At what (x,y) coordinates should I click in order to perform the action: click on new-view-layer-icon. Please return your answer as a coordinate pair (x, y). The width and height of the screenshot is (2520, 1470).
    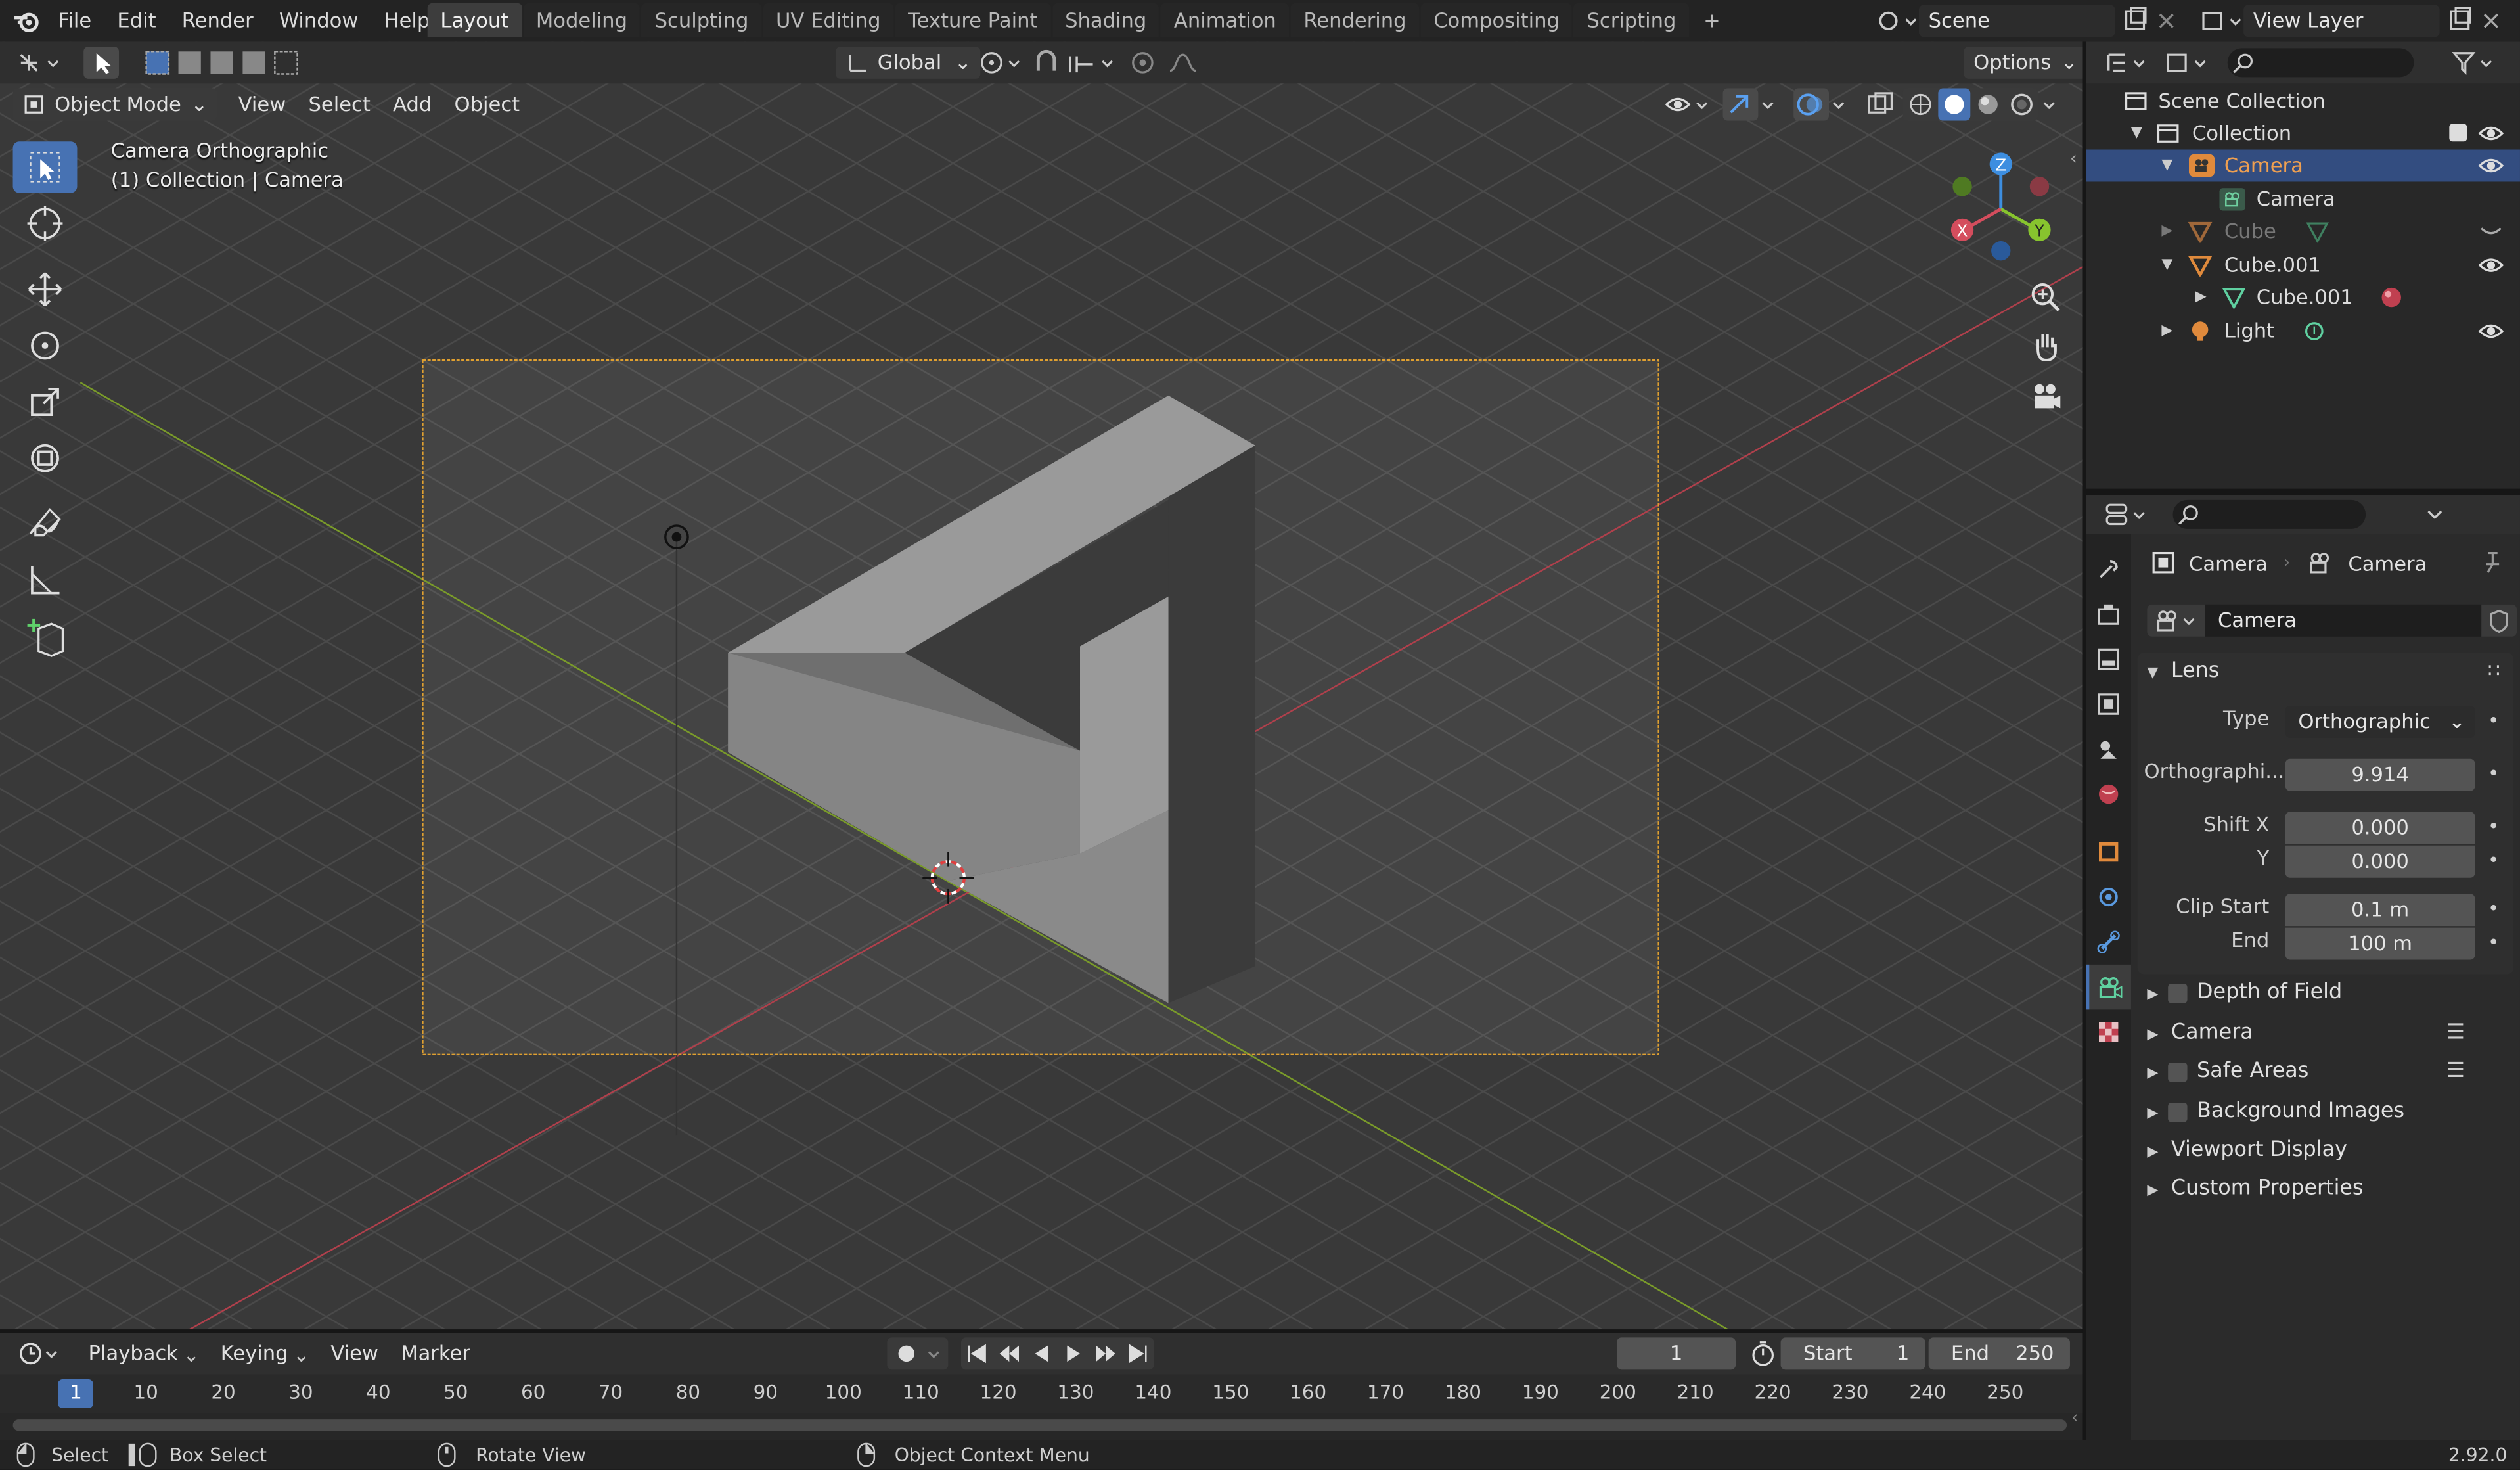
    Looking at the image, I should click on (2460, 21).